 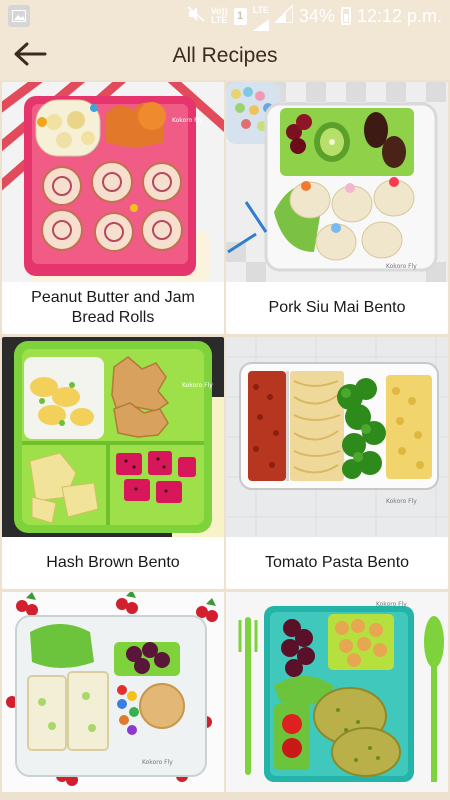 I want to click on recipe-title: Peanut Butter and Jam Bread Rolls, so click(x=113, y=307).